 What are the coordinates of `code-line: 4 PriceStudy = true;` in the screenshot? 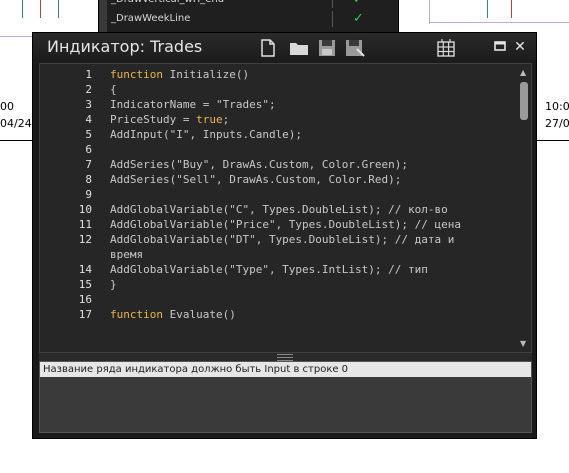 It's located at (275, 119).